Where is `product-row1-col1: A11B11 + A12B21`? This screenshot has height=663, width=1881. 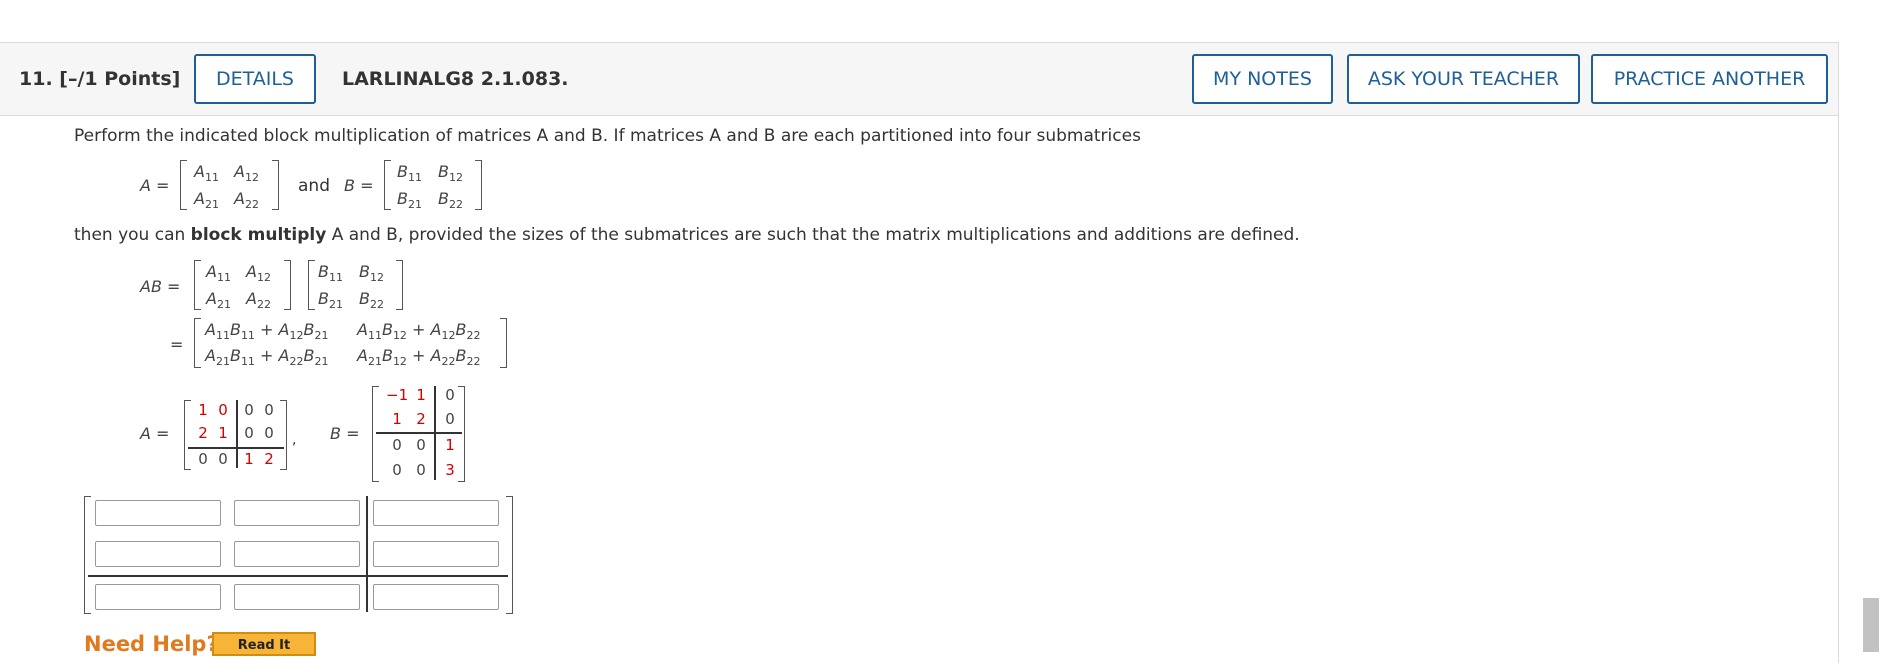 product-row1-col1: A11B11 + A12B21 is located at coordinates (267, 331).